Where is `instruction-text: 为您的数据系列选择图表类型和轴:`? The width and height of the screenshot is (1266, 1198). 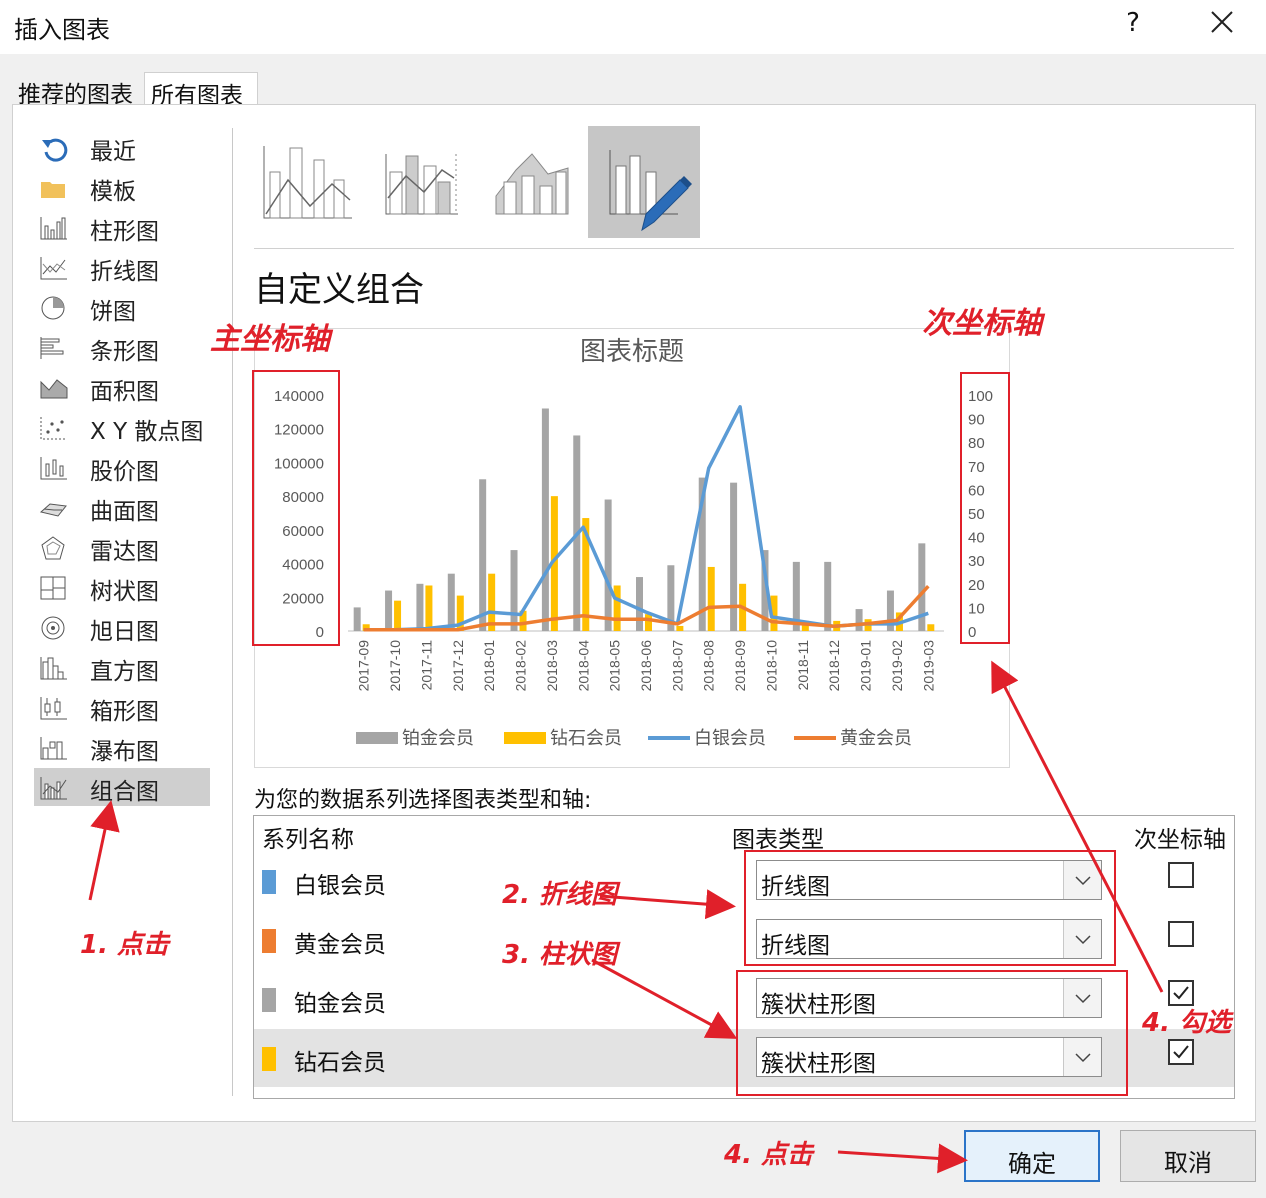 instruction-text: 为您的数据系列选择图表类型和轴: is located at coordinates (423, 800).